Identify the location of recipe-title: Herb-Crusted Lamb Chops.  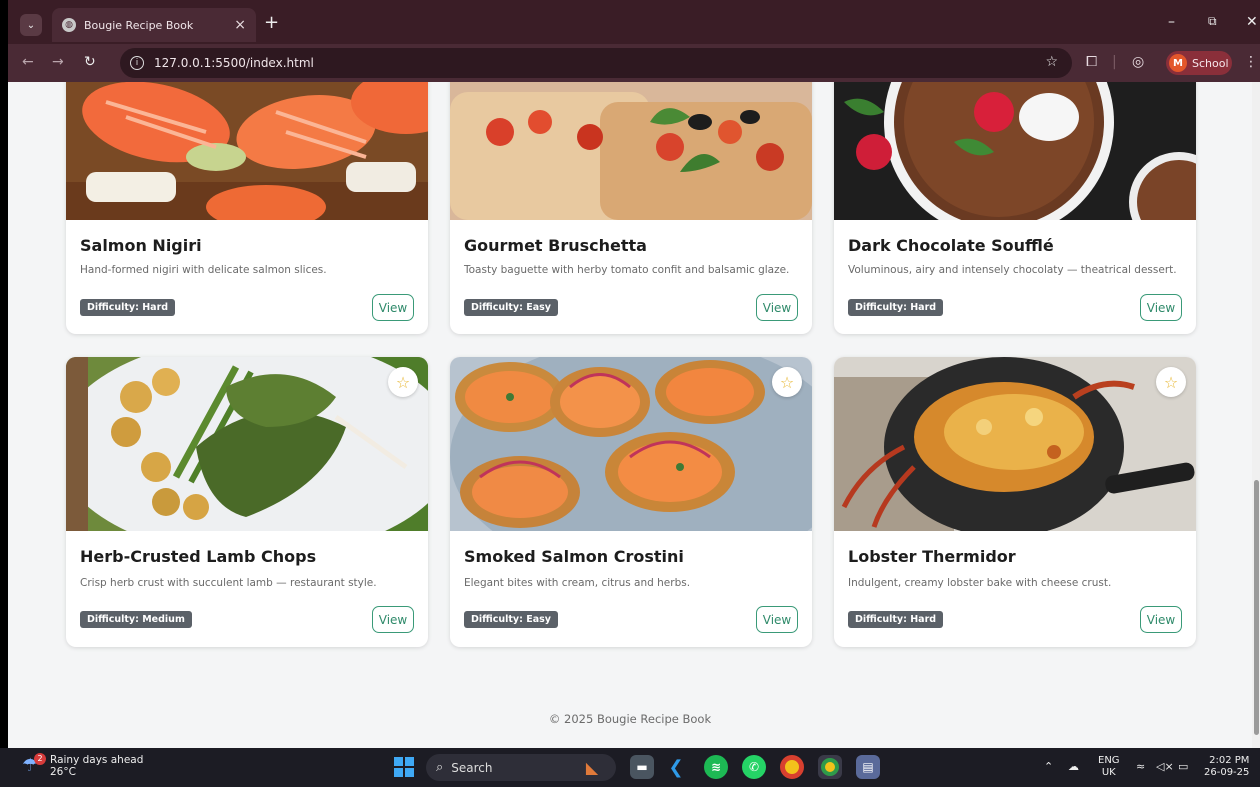
(198, 556).